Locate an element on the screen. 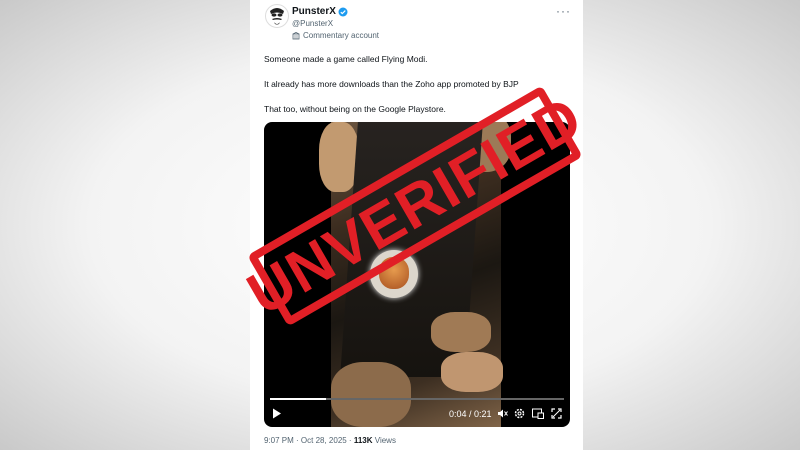  play-icon is located at coordinates (277, 414).